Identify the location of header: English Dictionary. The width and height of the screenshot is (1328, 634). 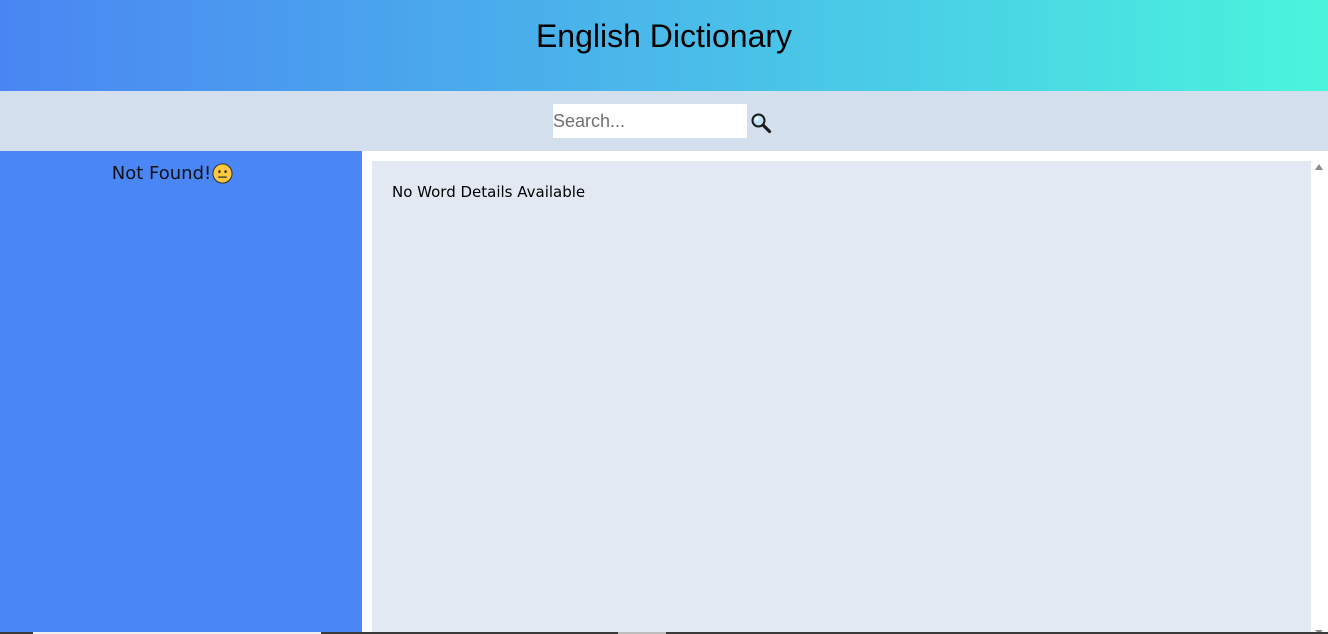
(664, 45).